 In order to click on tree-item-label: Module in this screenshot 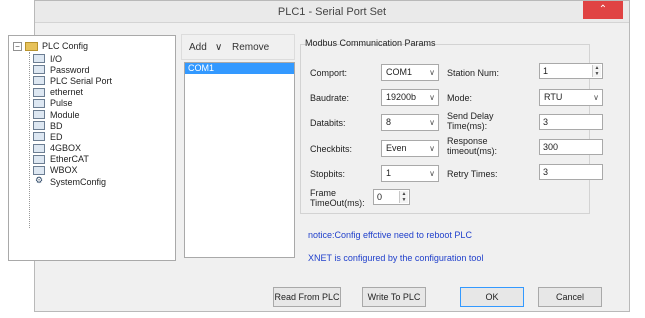, I will do `click(65, 114)`.